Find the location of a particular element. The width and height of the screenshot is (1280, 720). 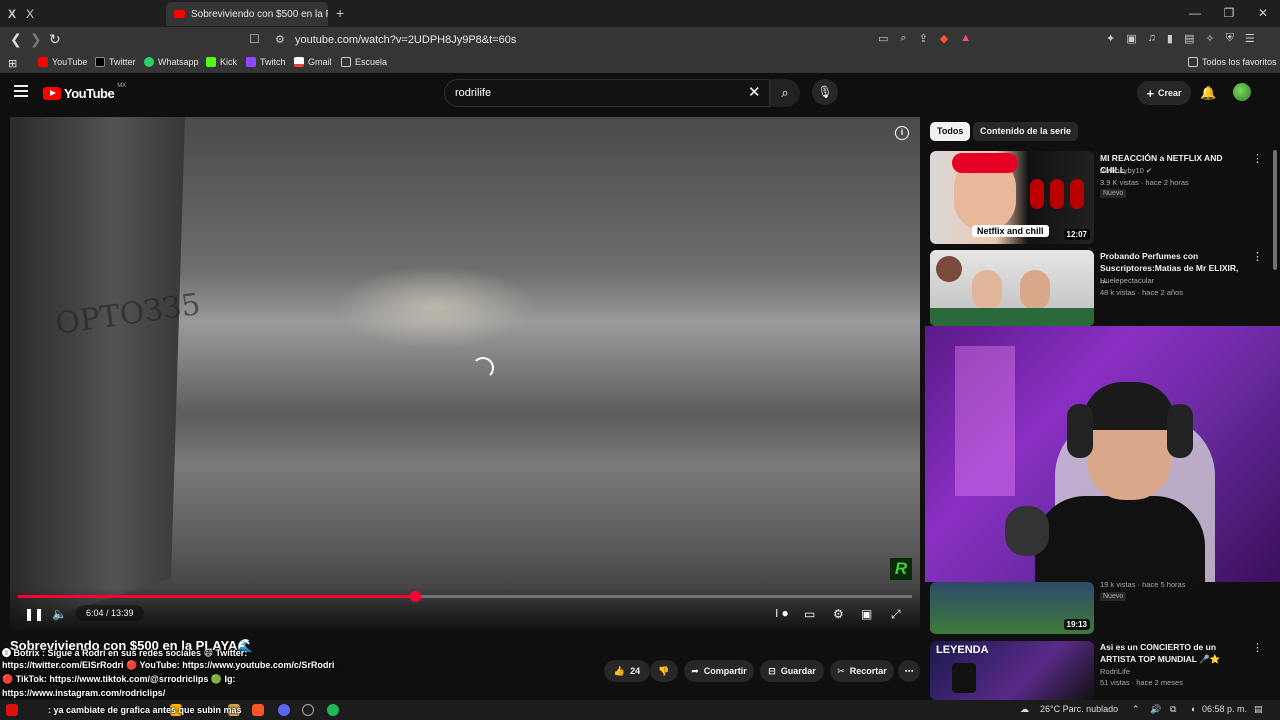

extensions-icon: ✦ is located at coordinates (1110, 38).